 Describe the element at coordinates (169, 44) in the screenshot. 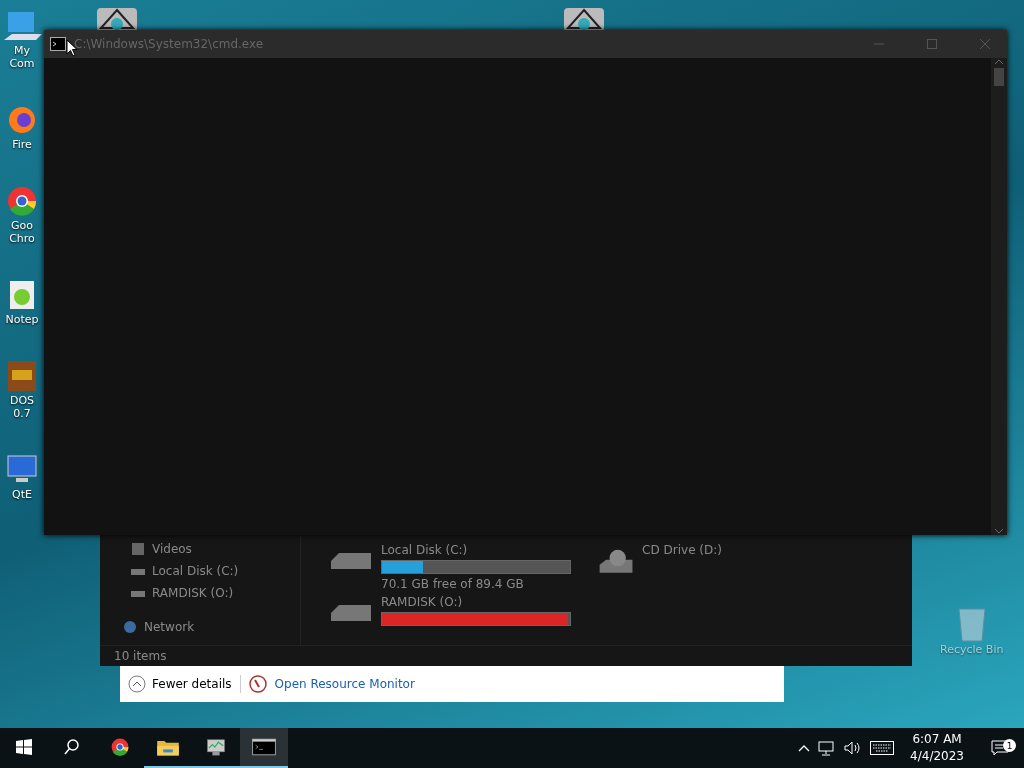

I see `window-title: C:\Windows\System32\cmd.exe` at that location.